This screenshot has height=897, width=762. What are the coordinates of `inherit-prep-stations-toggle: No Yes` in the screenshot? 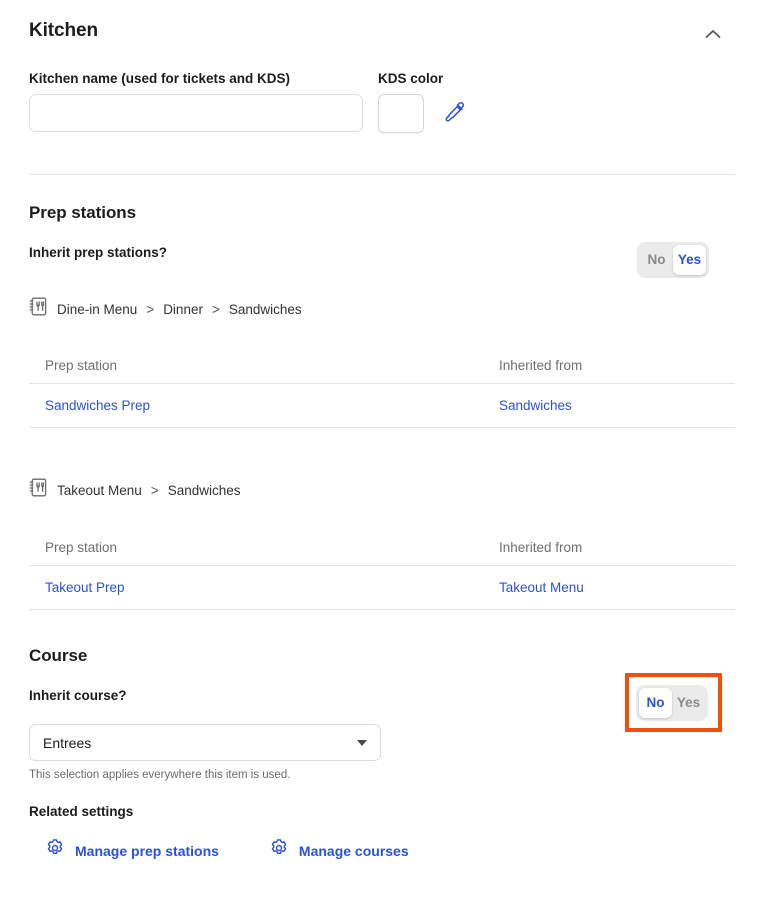 It's located at (673, 260).